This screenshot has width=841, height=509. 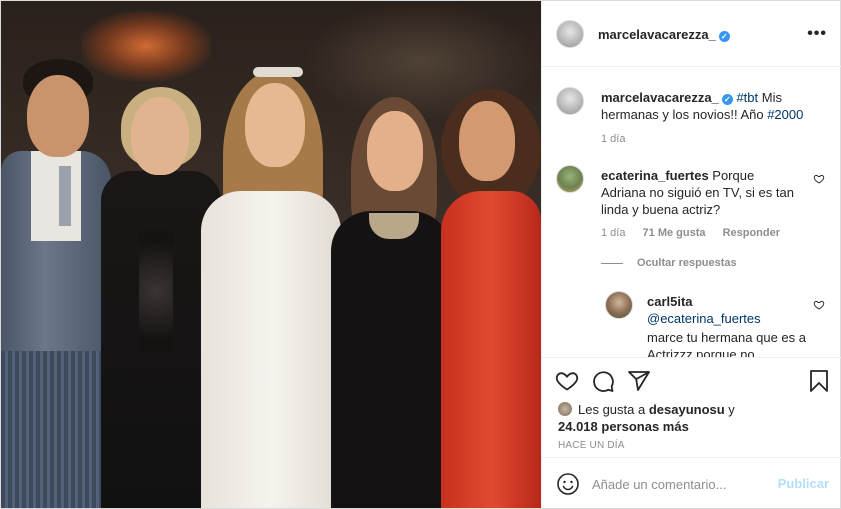 I want to click on comment-username: ecaterina_fuertes, so click(x=655, y=175).